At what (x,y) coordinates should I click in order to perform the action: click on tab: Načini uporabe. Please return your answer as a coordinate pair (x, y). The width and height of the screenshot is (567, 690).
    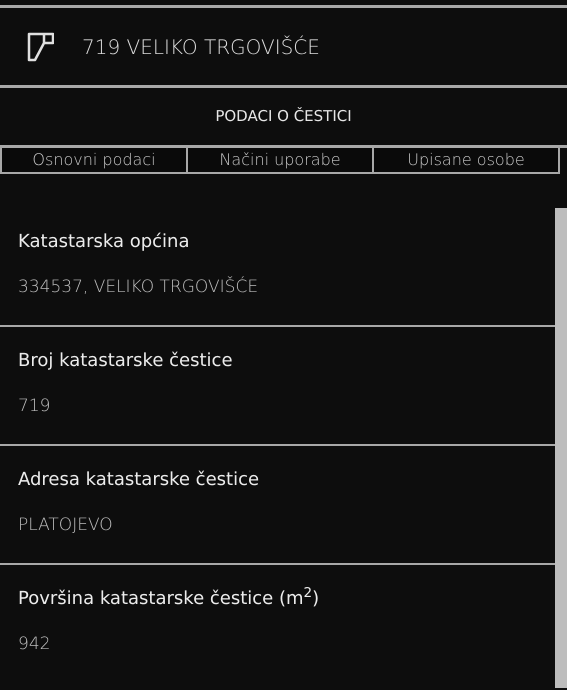
    Looking at the image, I should click on (281, 161).